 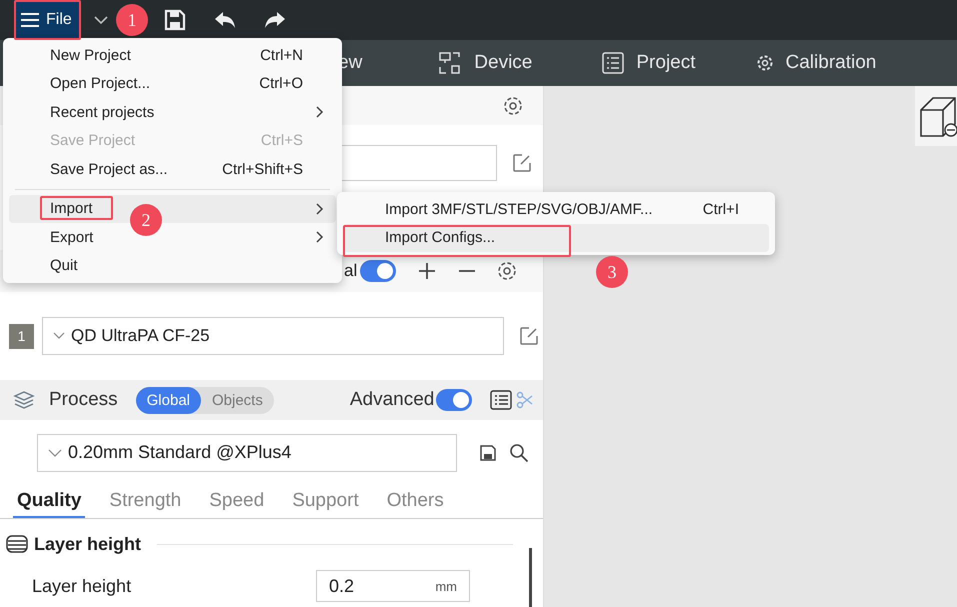 What do you see at coordinates (816, 63) in the screenshot?
I see `nav-tab: Calibration` at bounding box center [816, 63].